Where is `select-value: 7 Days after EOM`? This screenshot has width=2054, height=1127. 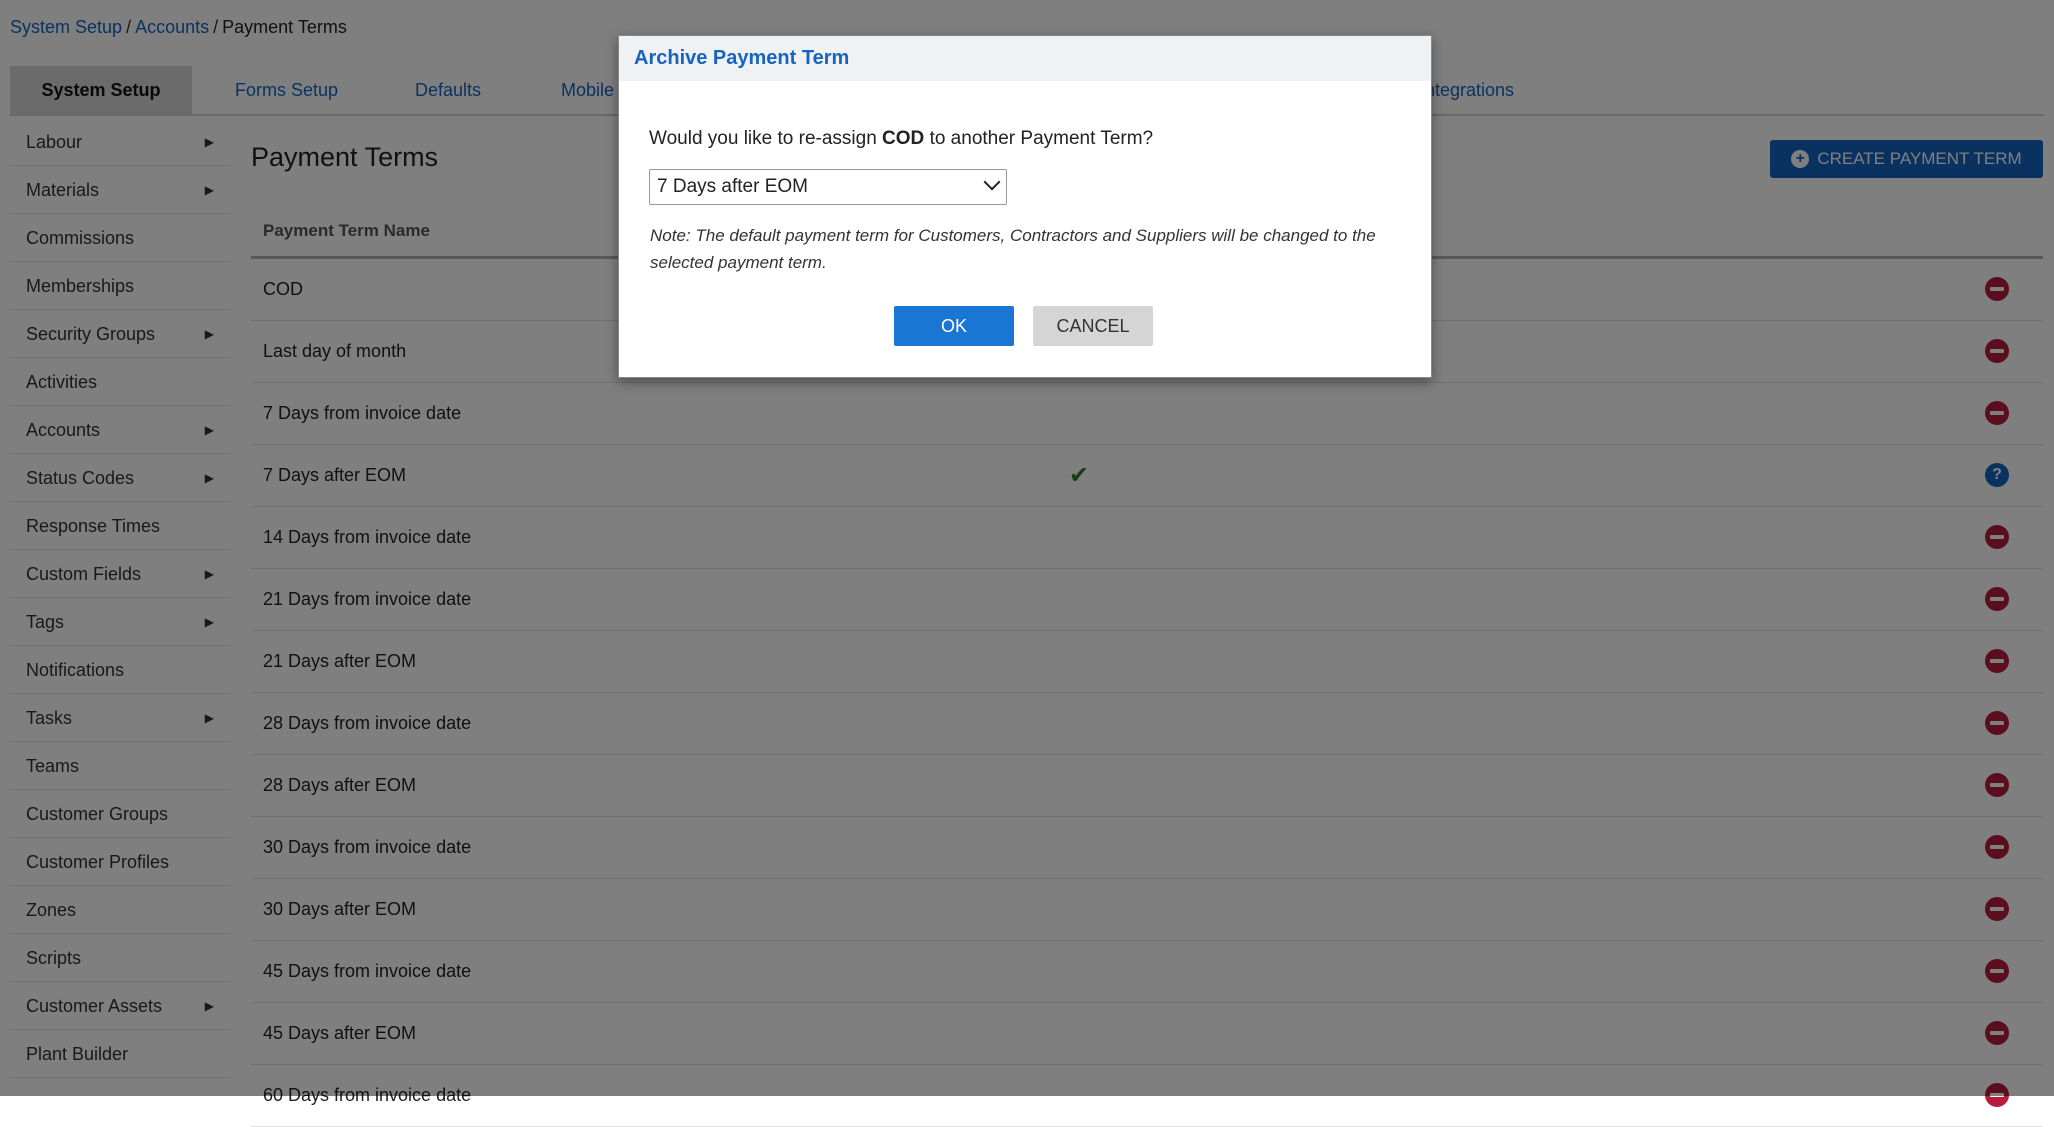
select-value: 7 Days after EOM is located at coordinates (732, 186).